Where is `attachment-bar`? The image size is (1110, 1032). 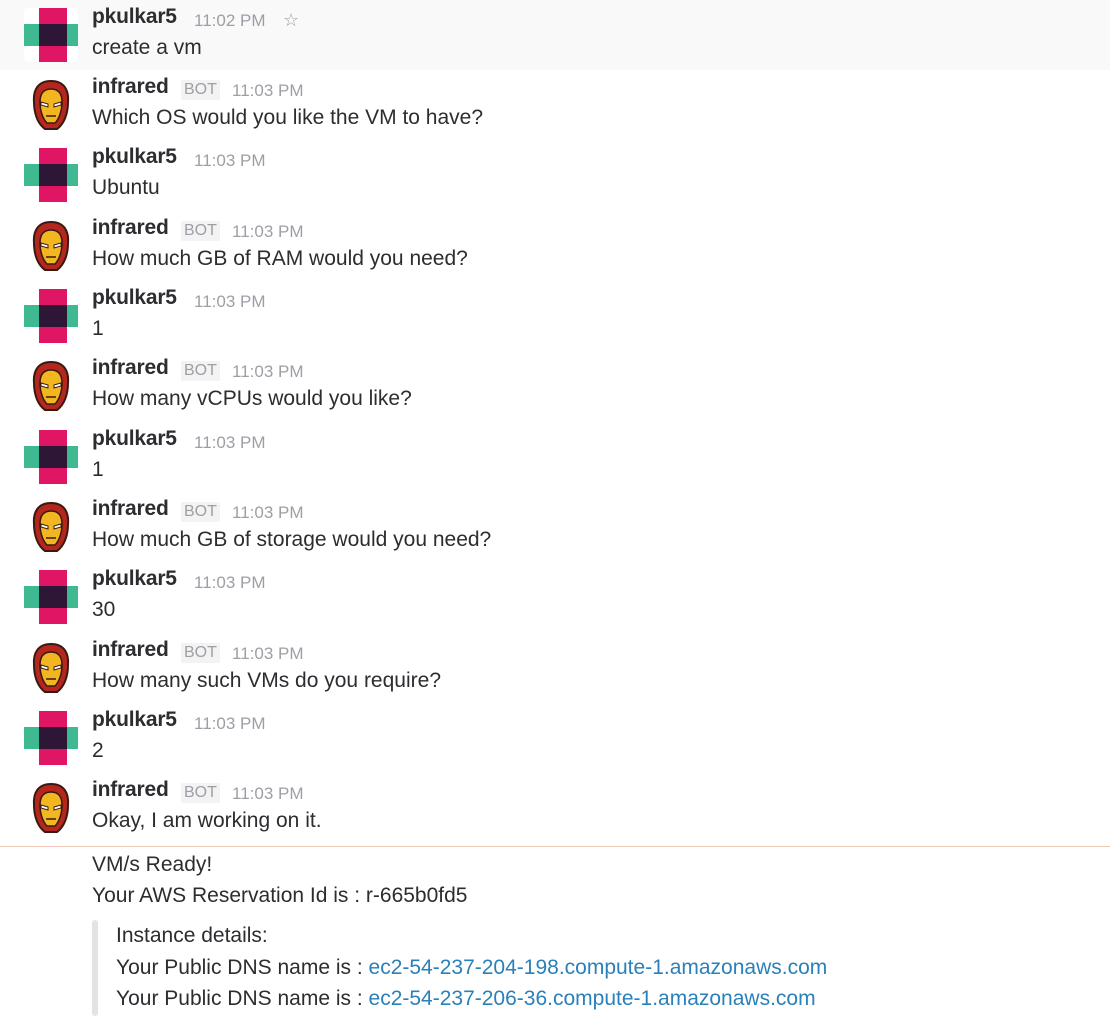
attachment-bar is located at coordinates (95, 968).